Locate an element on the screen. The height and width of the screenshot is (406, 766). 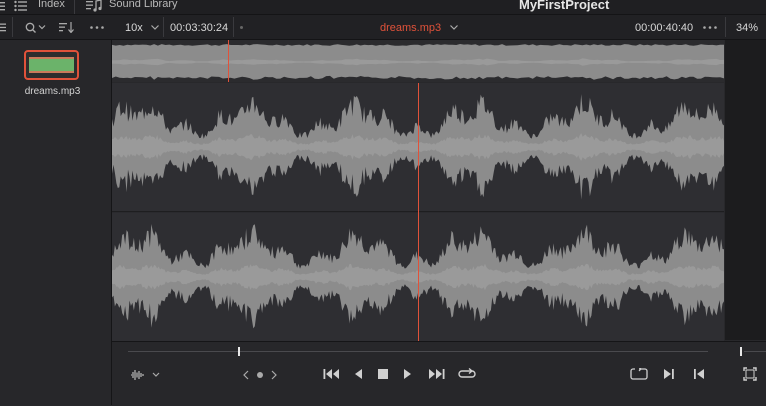
index-tab: Index is located at coordinates (51, 5).